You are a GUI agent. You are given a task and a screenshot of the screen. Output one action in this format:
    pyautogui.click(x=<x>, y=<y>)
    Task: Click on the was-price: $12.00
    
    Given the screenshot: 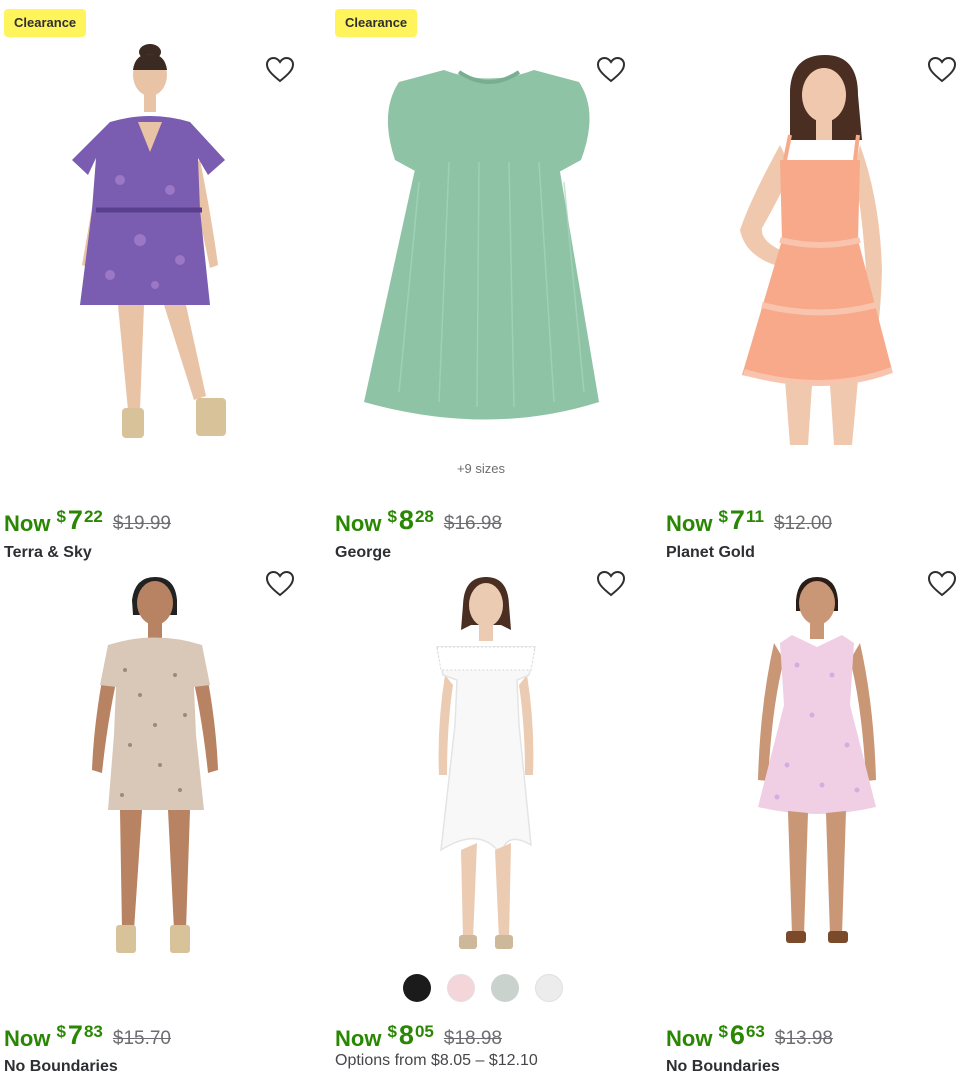 What is the action you would take?
    pyautogui.click(x=803, y=523)
    